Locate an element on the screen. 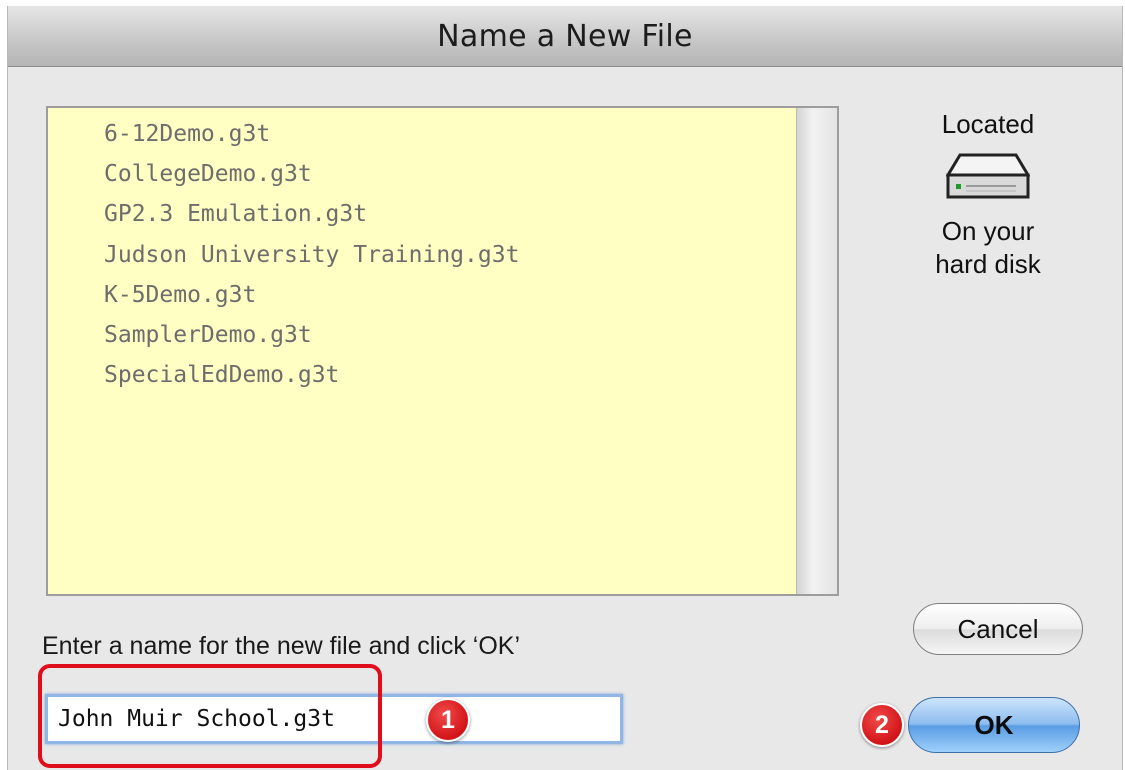 The height and width of the screenshot is (770, 1125). ok-button: OK is located at coordinates (994, 725).